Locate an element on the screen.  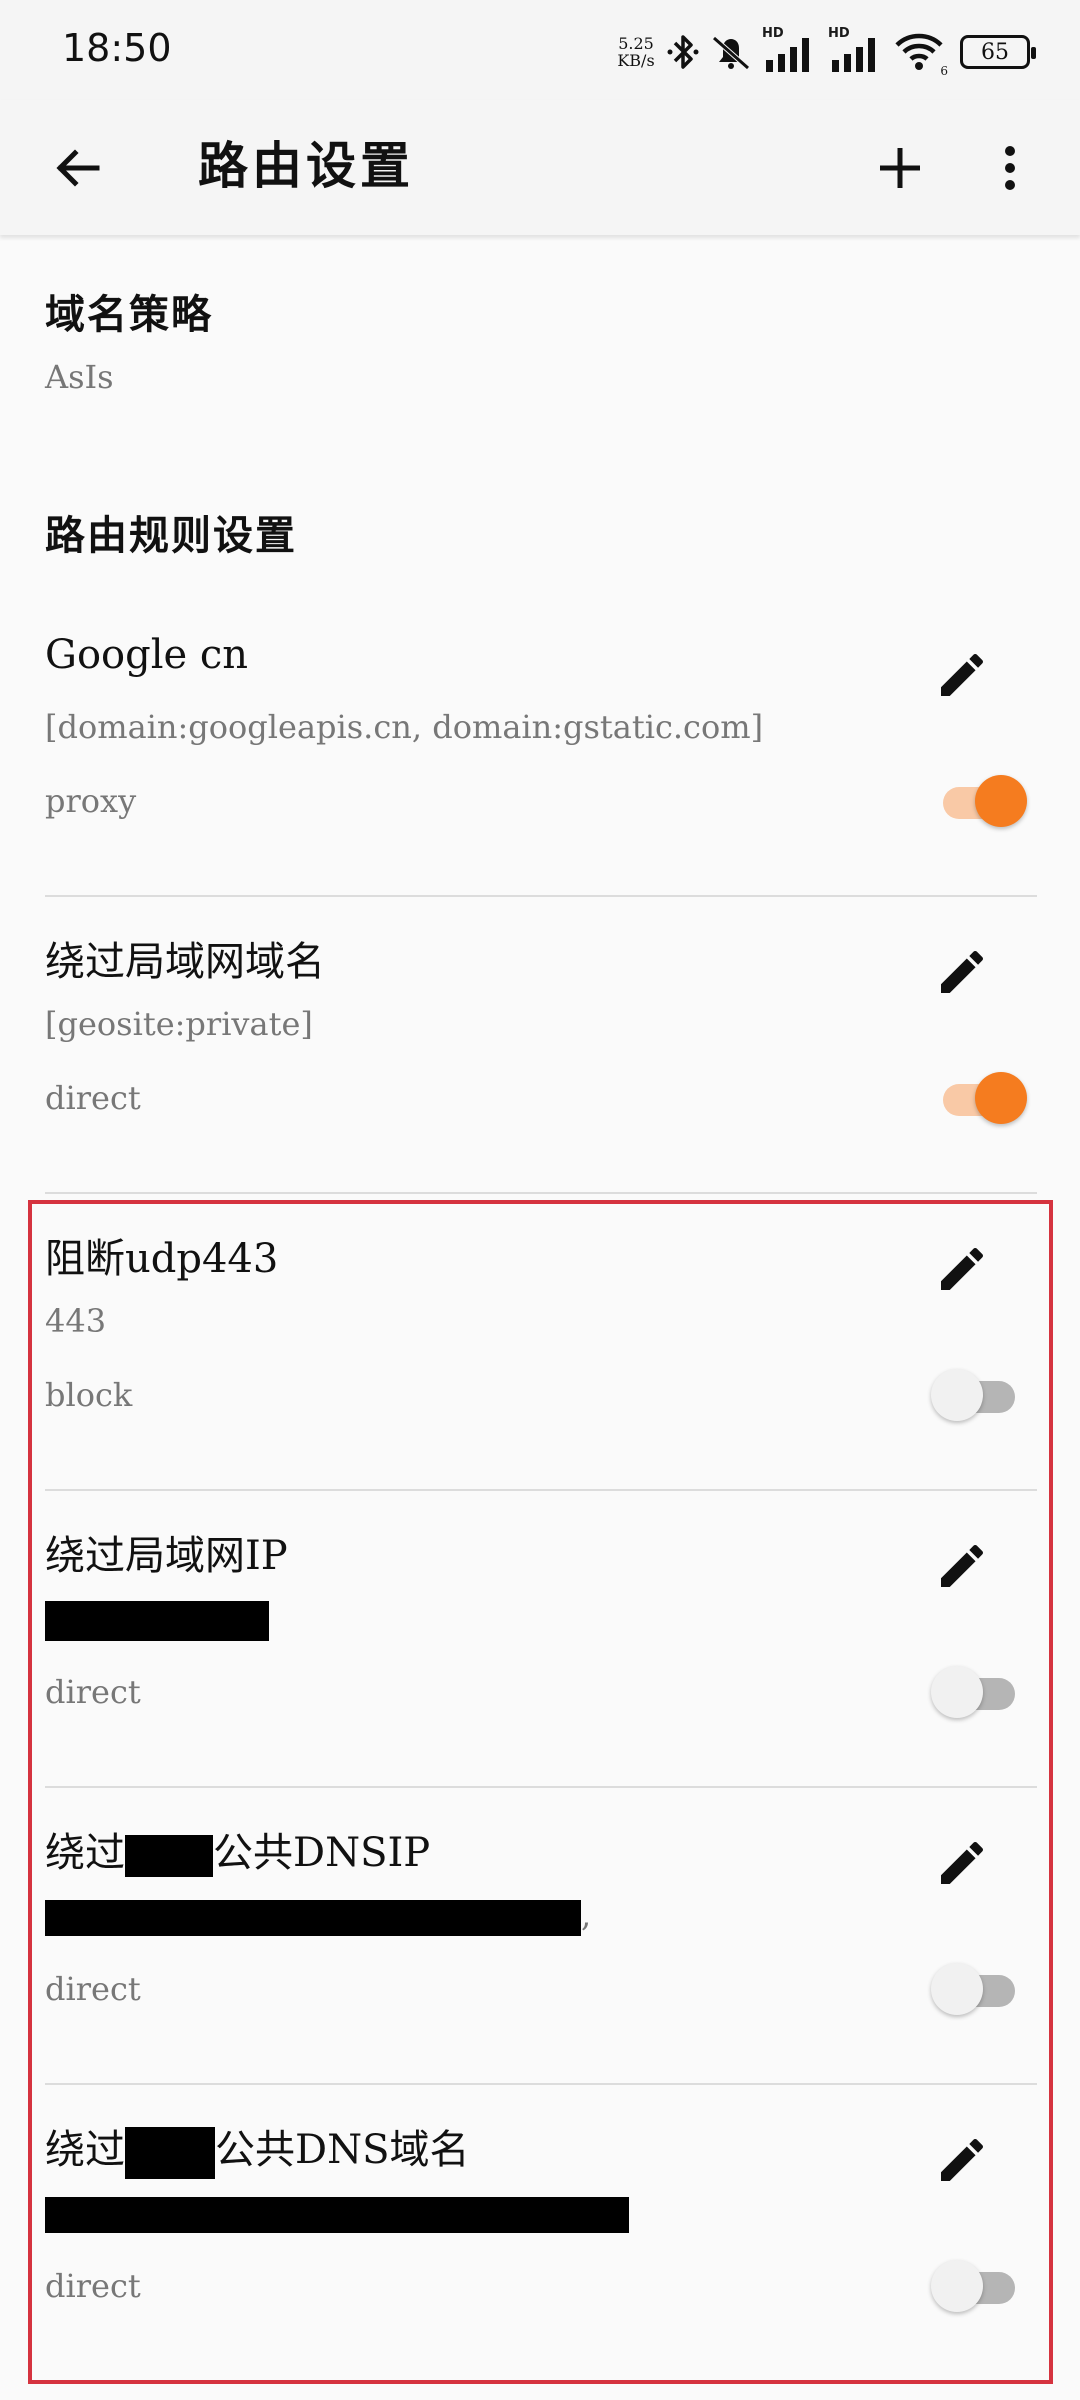
rule-target: proxy is located at coordinates (91, 801).